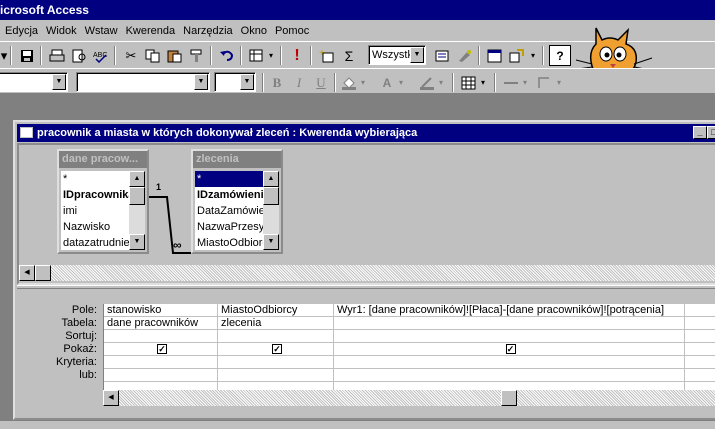  What do you see at coordinates (230, 242) in the screenshot?
I see `field-item: MiastoOdbiorc` at bounding box center [230, 242].